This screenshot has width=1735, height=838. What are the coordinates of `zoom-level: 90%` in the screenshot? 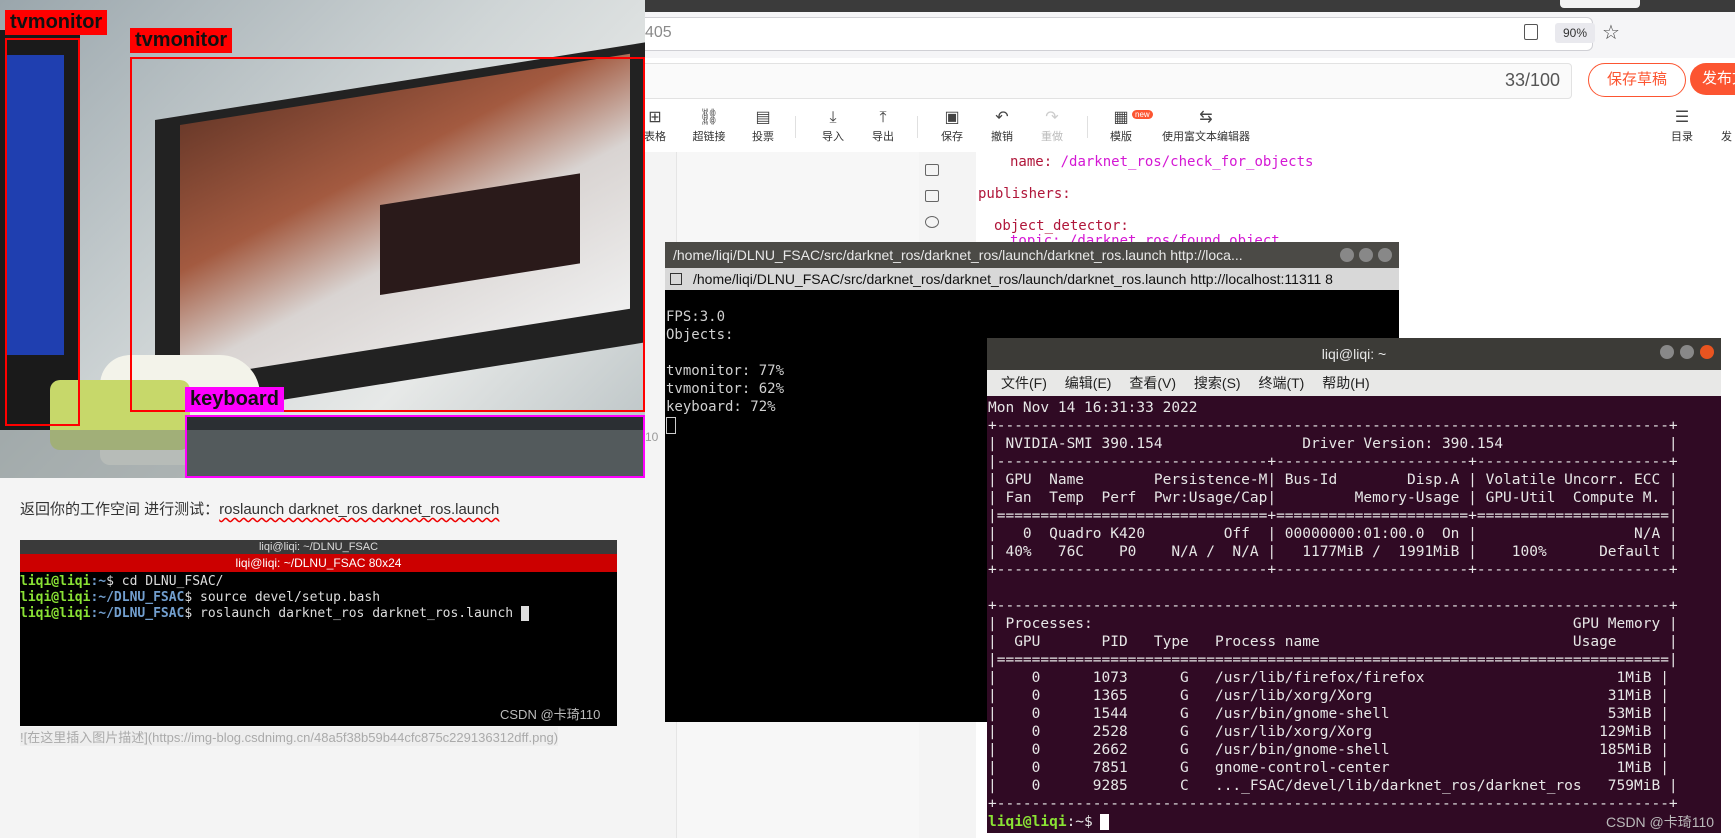 It's located at (1575, 33).